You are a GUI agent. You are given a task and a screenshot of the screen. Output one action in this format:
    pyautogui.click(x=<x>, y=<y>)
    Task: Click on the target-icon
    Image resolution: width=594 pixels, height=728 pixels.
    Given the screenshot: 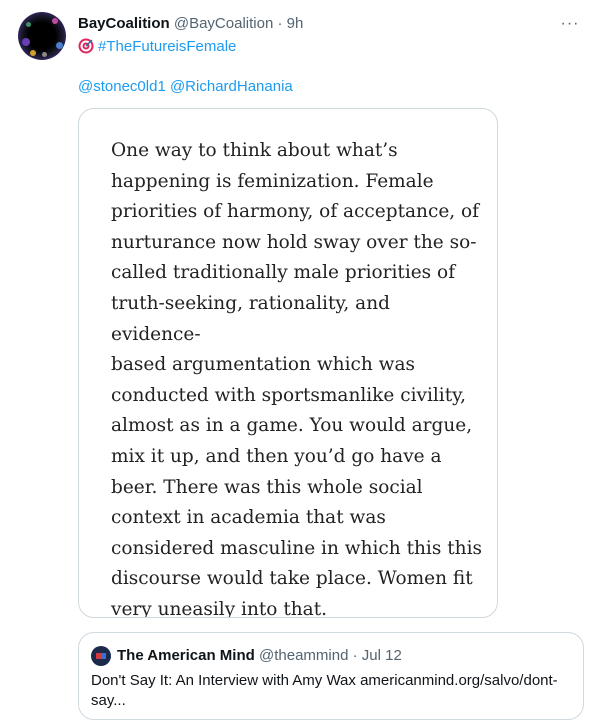 What is the action you would take?
    pyautogui.click(x=86, y=46)
    